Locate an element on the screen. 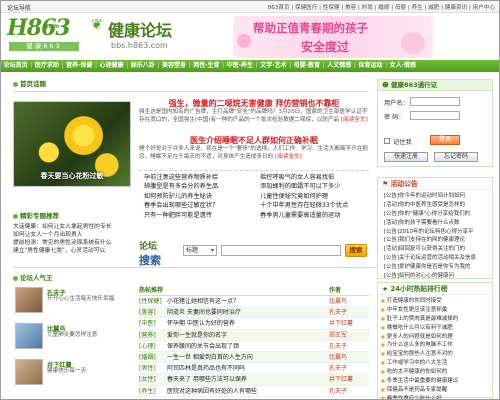 Image resolution: width=500 pixels, height=400 pixels. post-category: [营养] is located at coordinates (147, 335).